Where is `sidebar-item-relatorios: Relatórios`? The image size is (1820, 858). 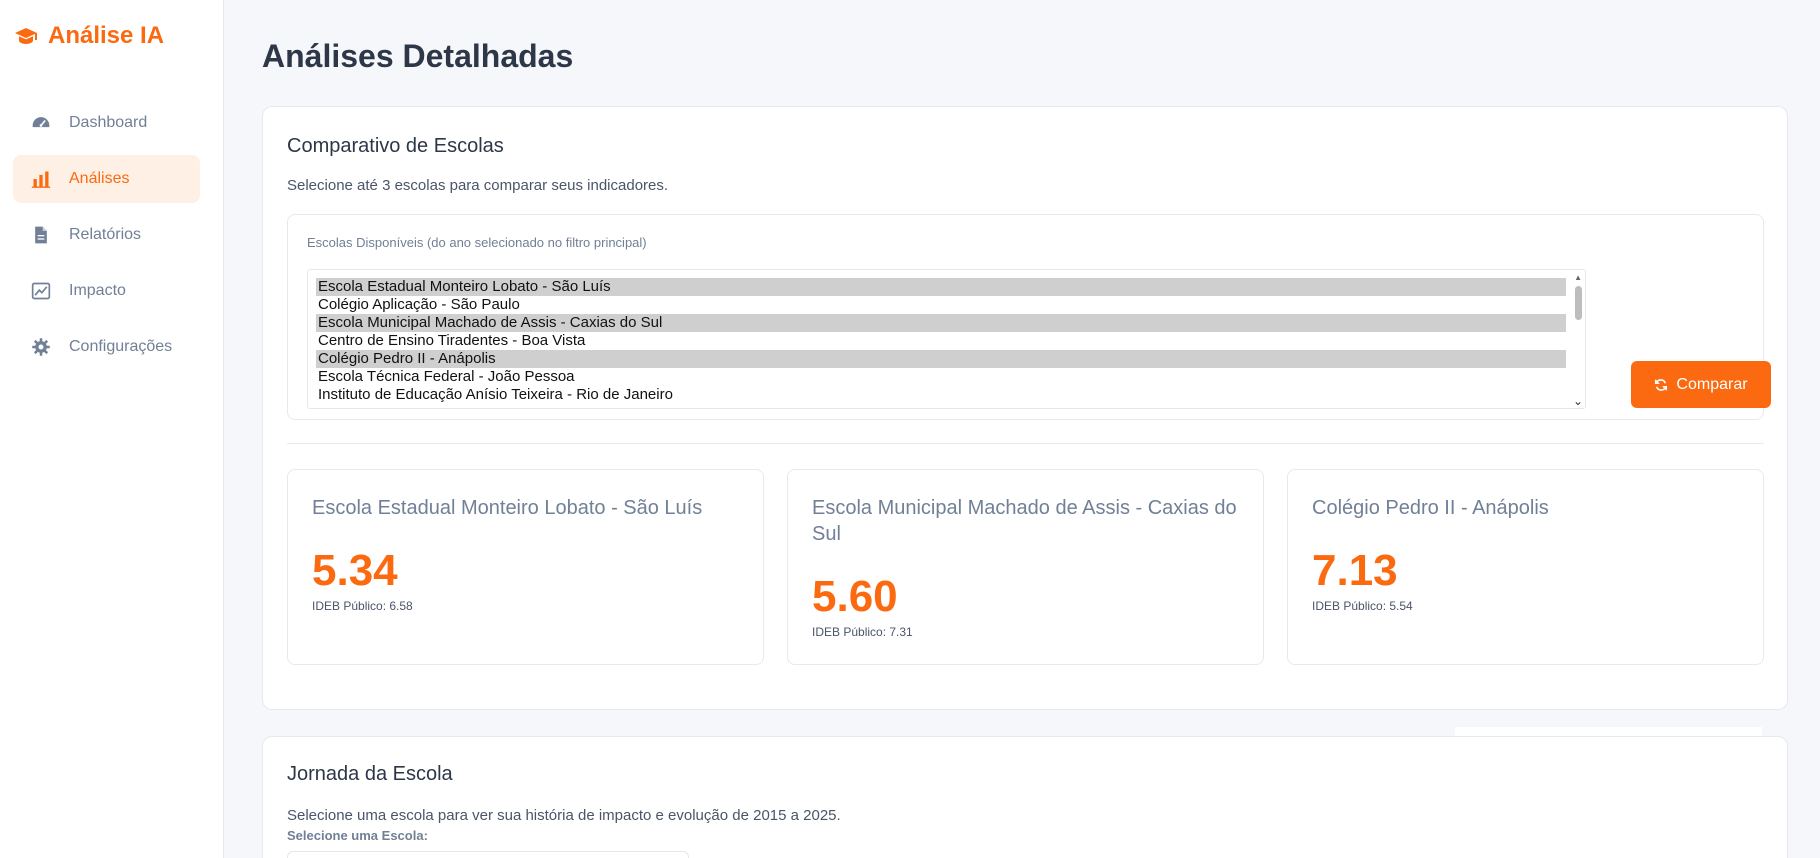
sidebar-item-relatorios: Relatórios is located at coordinates (106, 235).